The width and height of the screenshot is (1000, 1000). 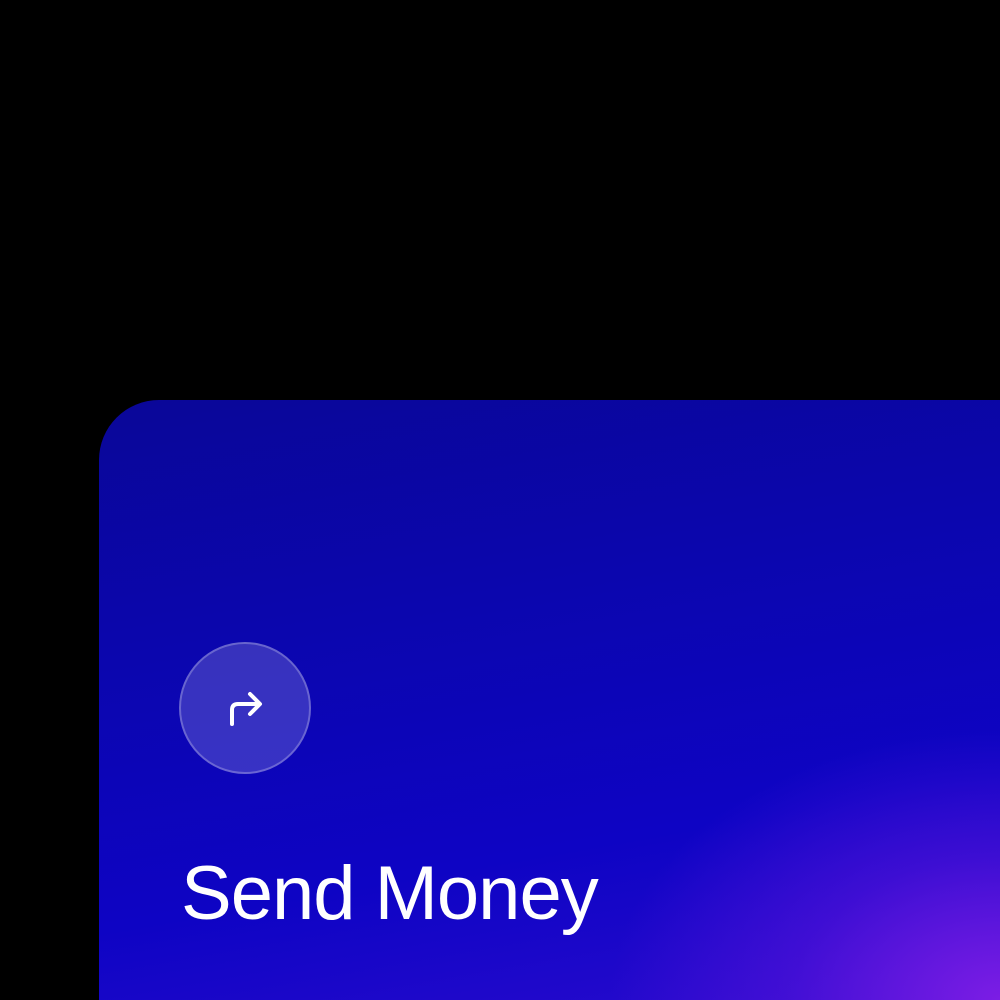 I want to click on send-money-icon-badge, so click(x=245, y=708).